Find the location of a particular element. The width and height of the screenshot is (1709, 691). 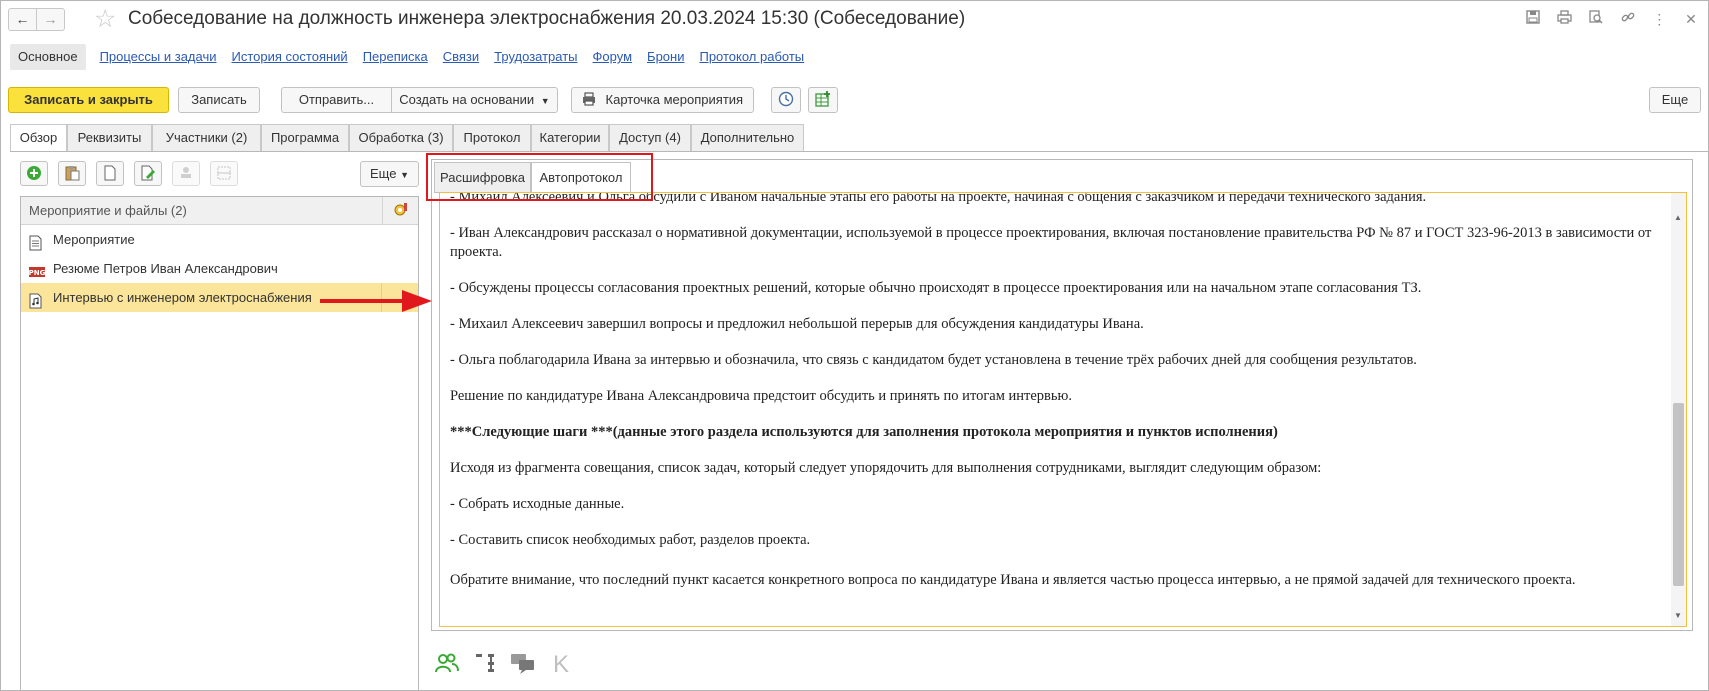

window-actions: ⋮ ✕ is located at coordinates (1608, 19).